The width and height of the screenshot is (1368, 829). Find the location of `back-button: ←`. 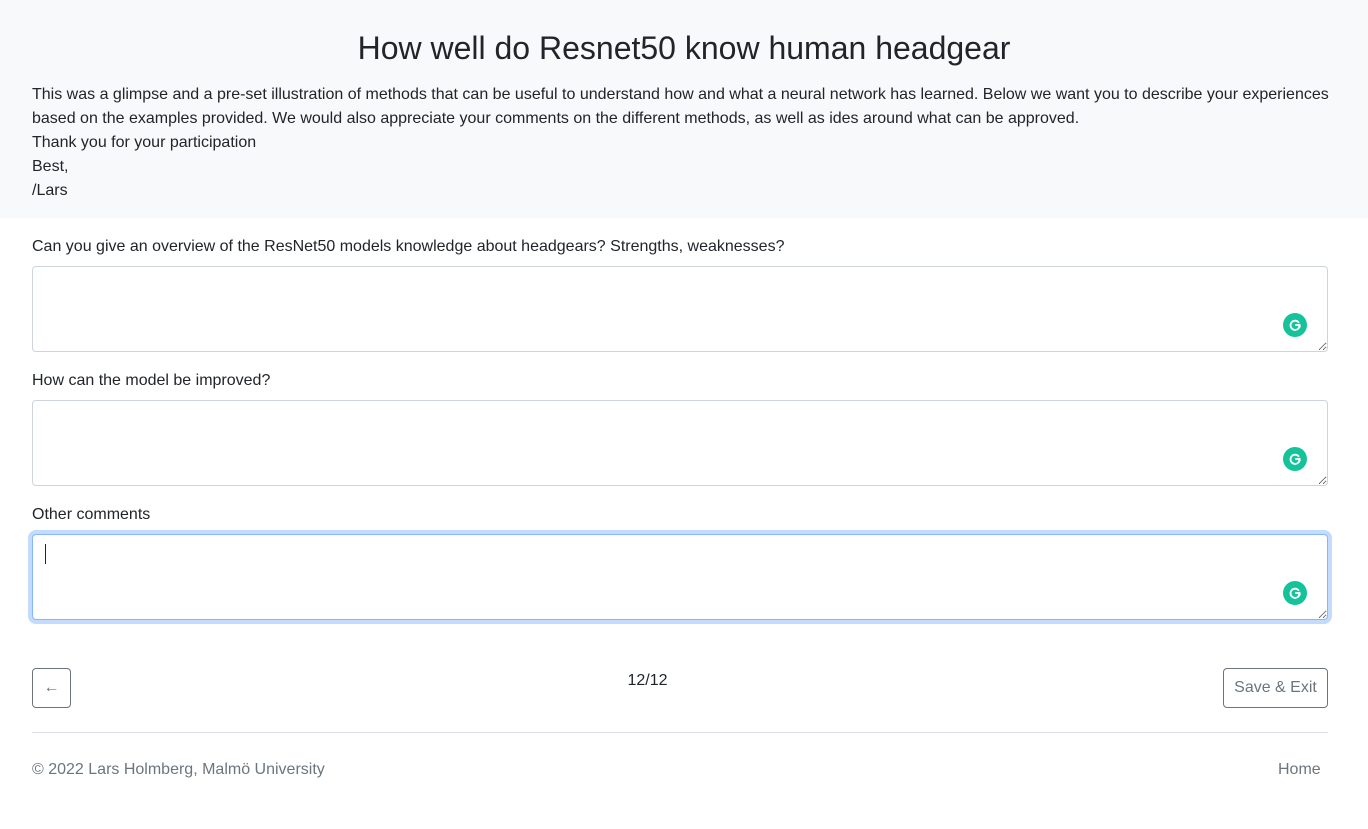

back-button: ← is located at coordinates (51, 688).